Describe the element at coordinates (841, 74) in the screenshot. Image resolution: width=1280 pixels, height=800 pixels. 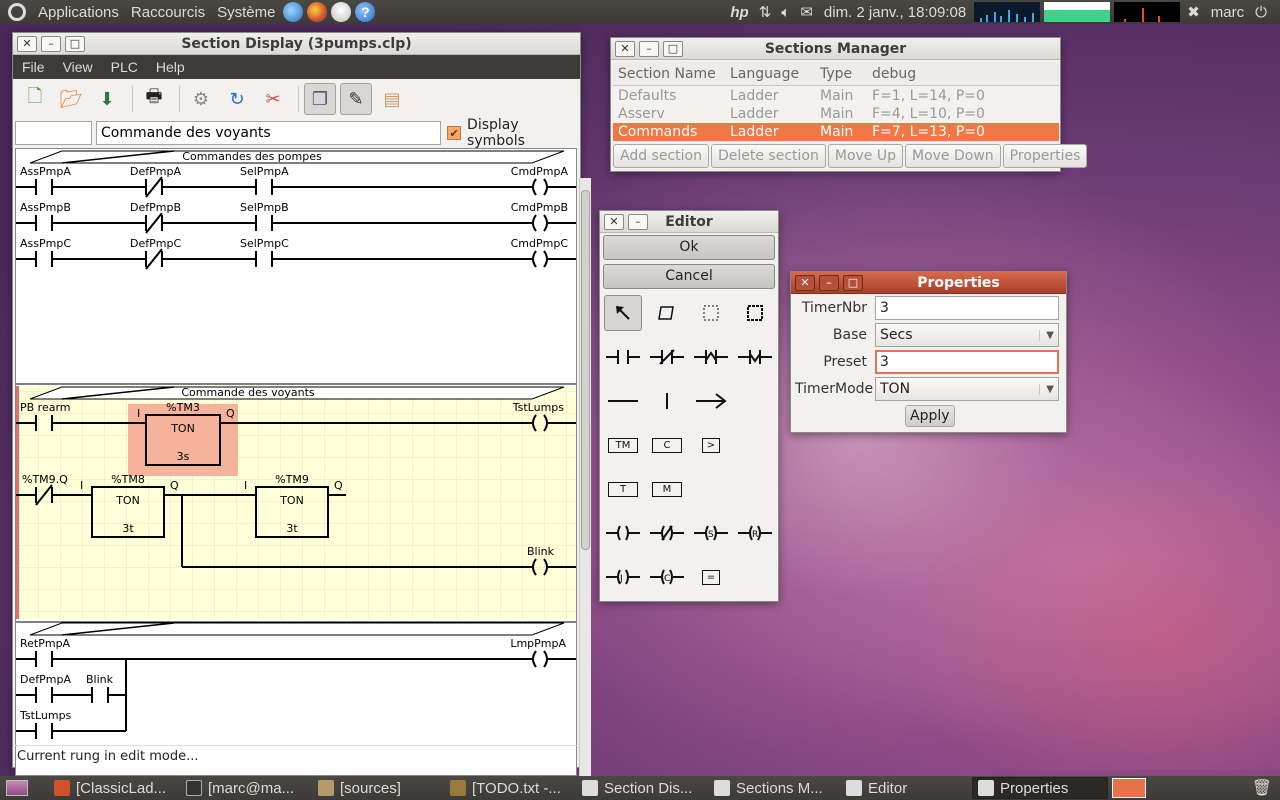
I see `column-header-type: Type` at that location.